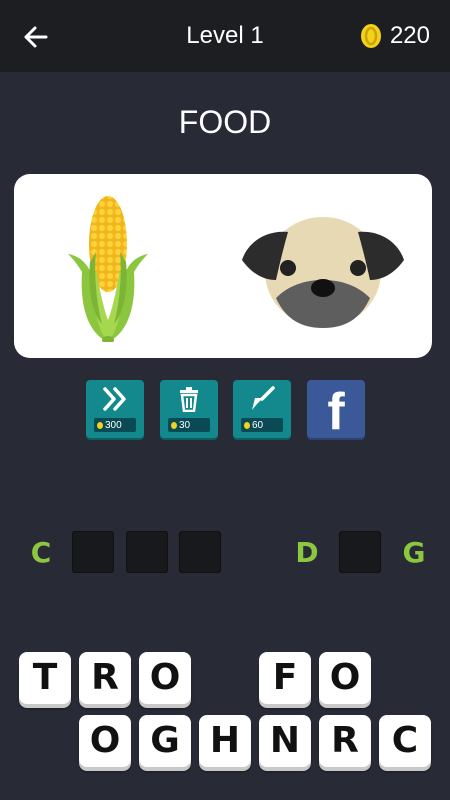  I want to click on hint-cost: 300, so click(115, 425).